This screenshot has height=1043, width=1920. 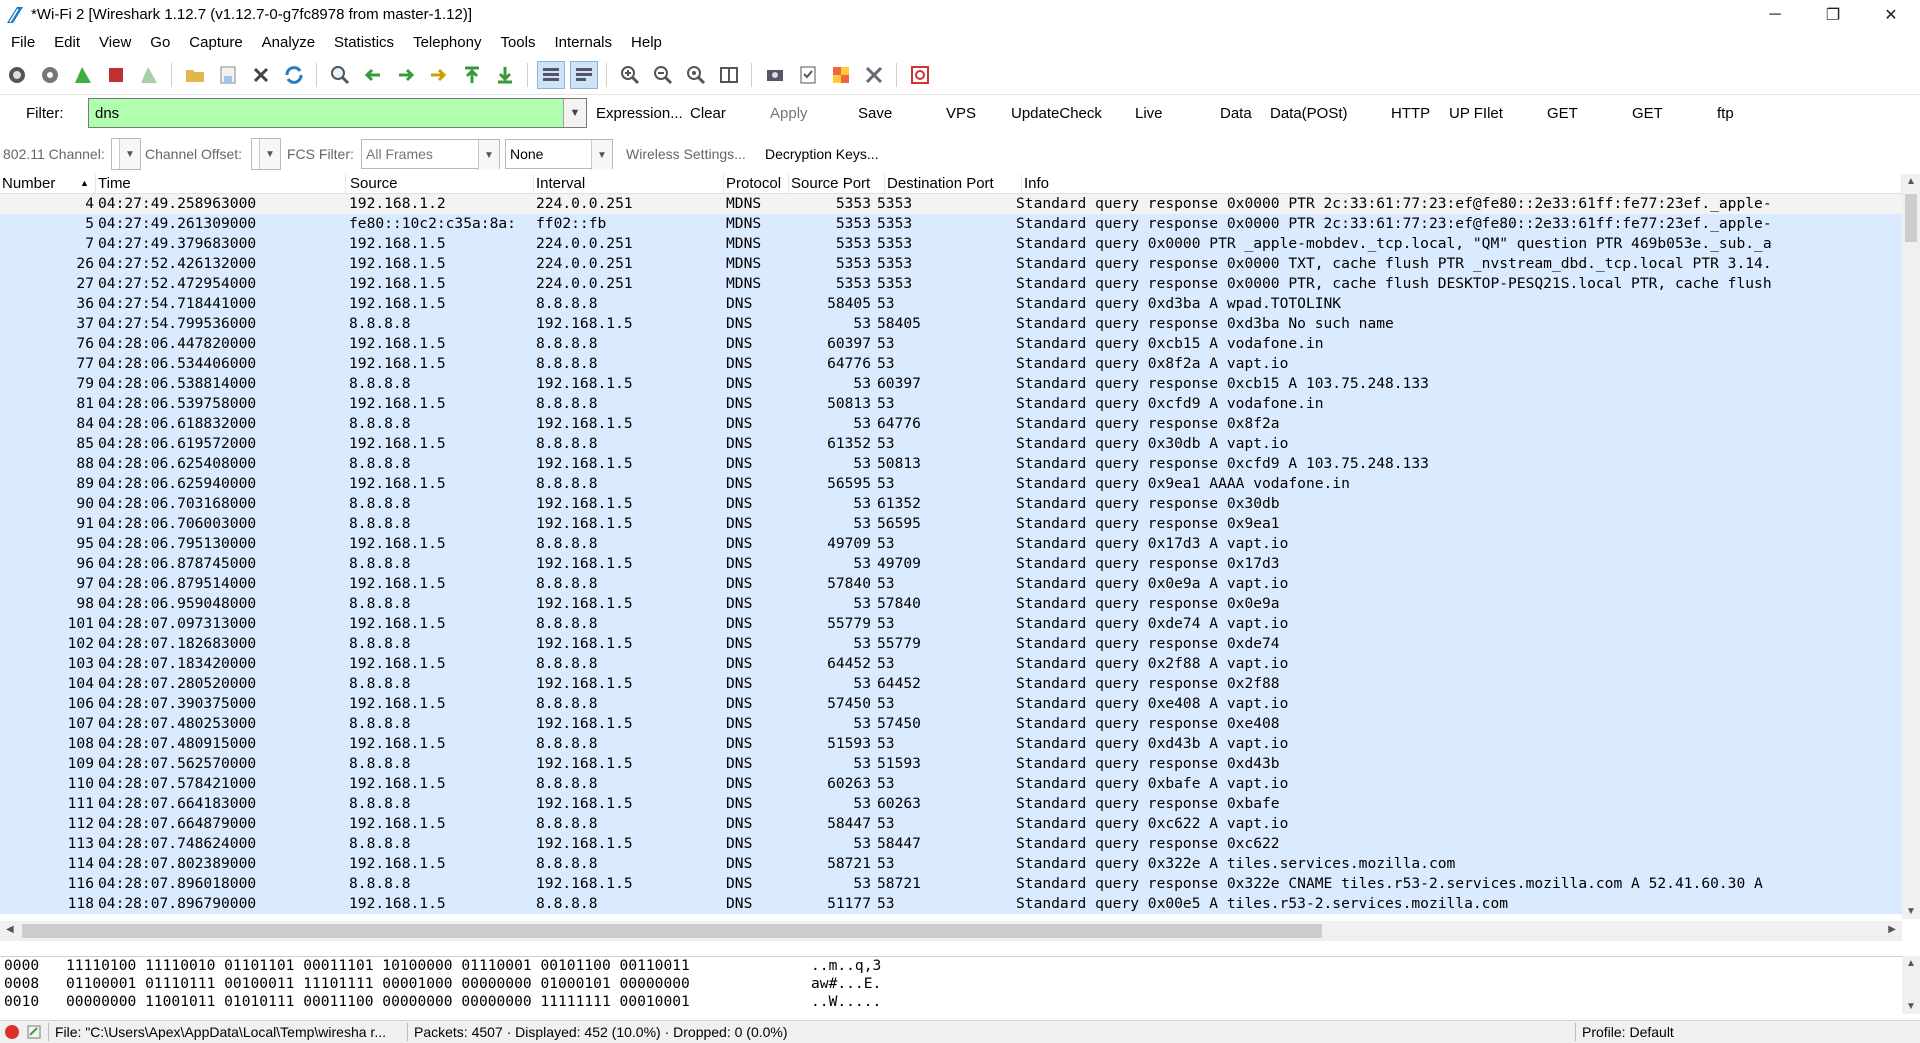 I want to click on menu-view: View, so click(x=113, y=42).